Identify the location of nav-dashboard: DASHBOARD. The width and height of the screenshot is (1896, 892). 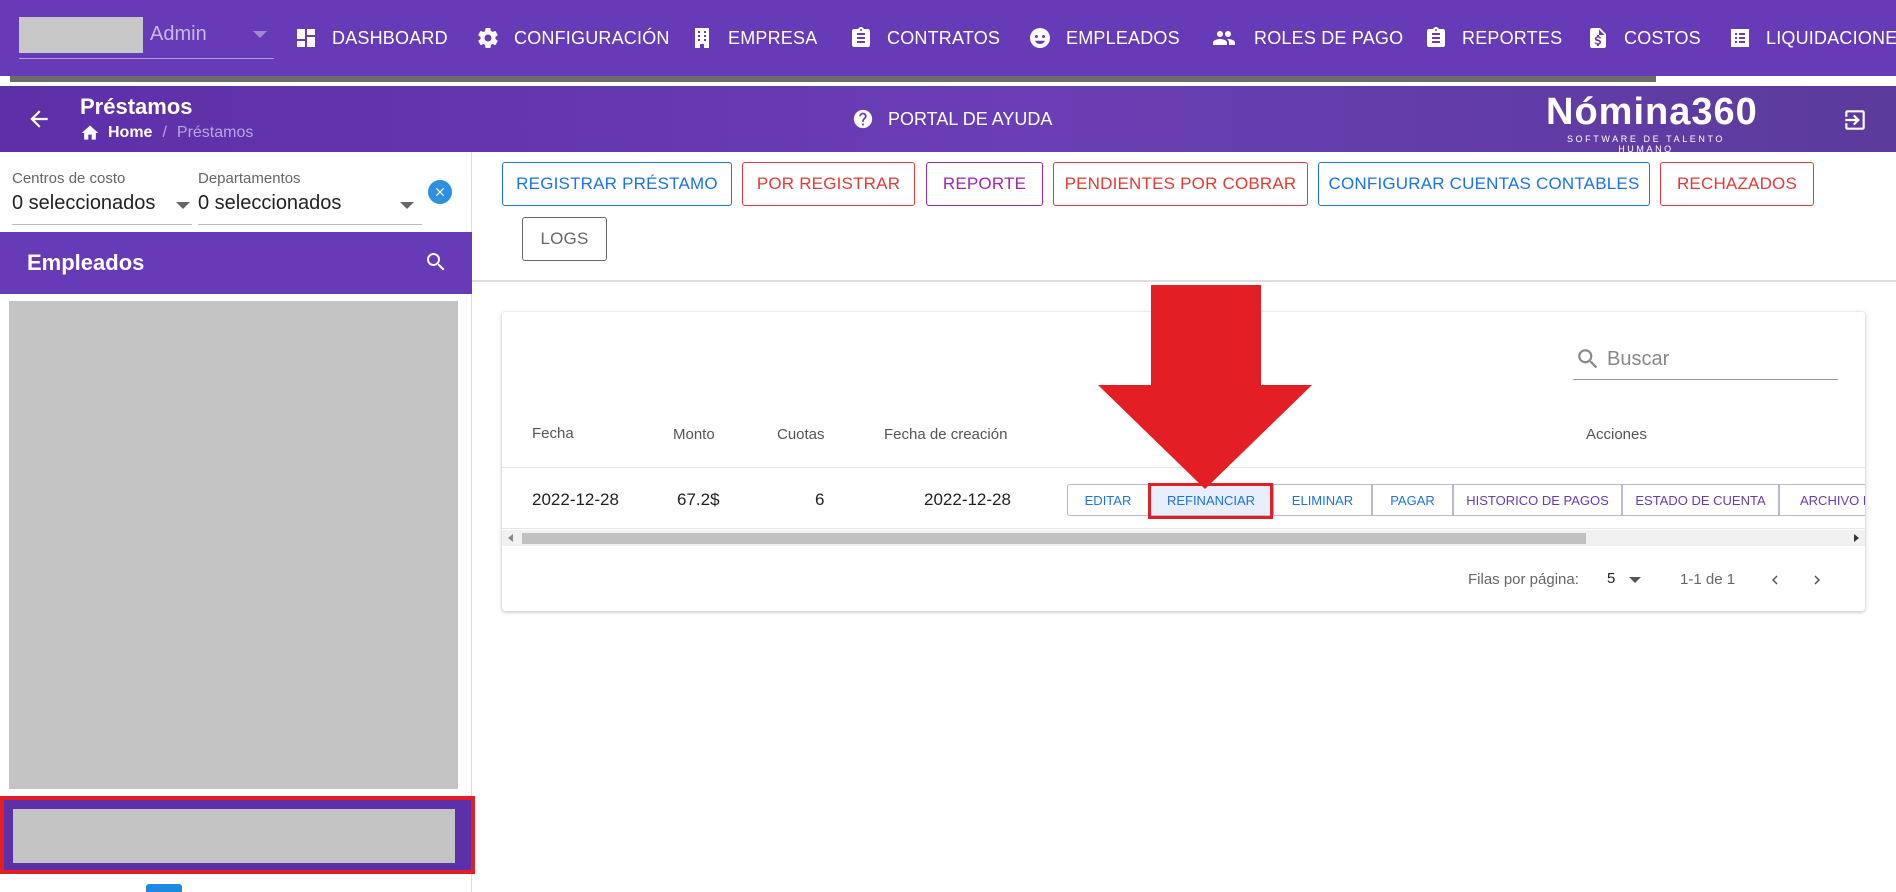
(371, 38).